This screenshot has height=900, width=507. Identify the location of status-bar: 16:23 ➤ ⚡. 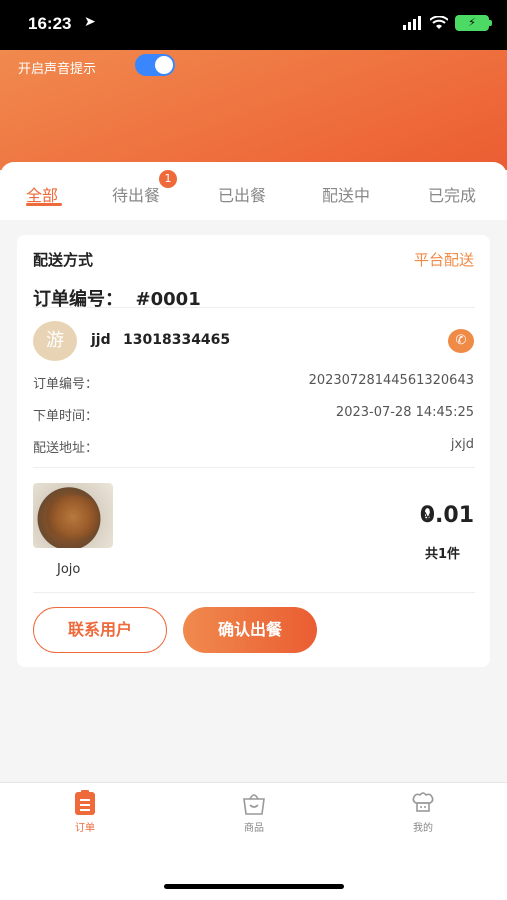
(253, 25).